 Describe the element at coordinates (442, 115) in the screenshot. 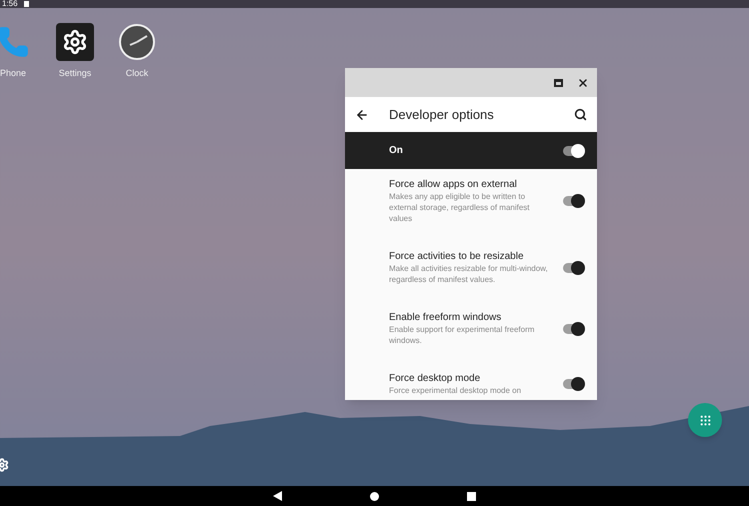

I see `screen-title: Developer options` at that location.